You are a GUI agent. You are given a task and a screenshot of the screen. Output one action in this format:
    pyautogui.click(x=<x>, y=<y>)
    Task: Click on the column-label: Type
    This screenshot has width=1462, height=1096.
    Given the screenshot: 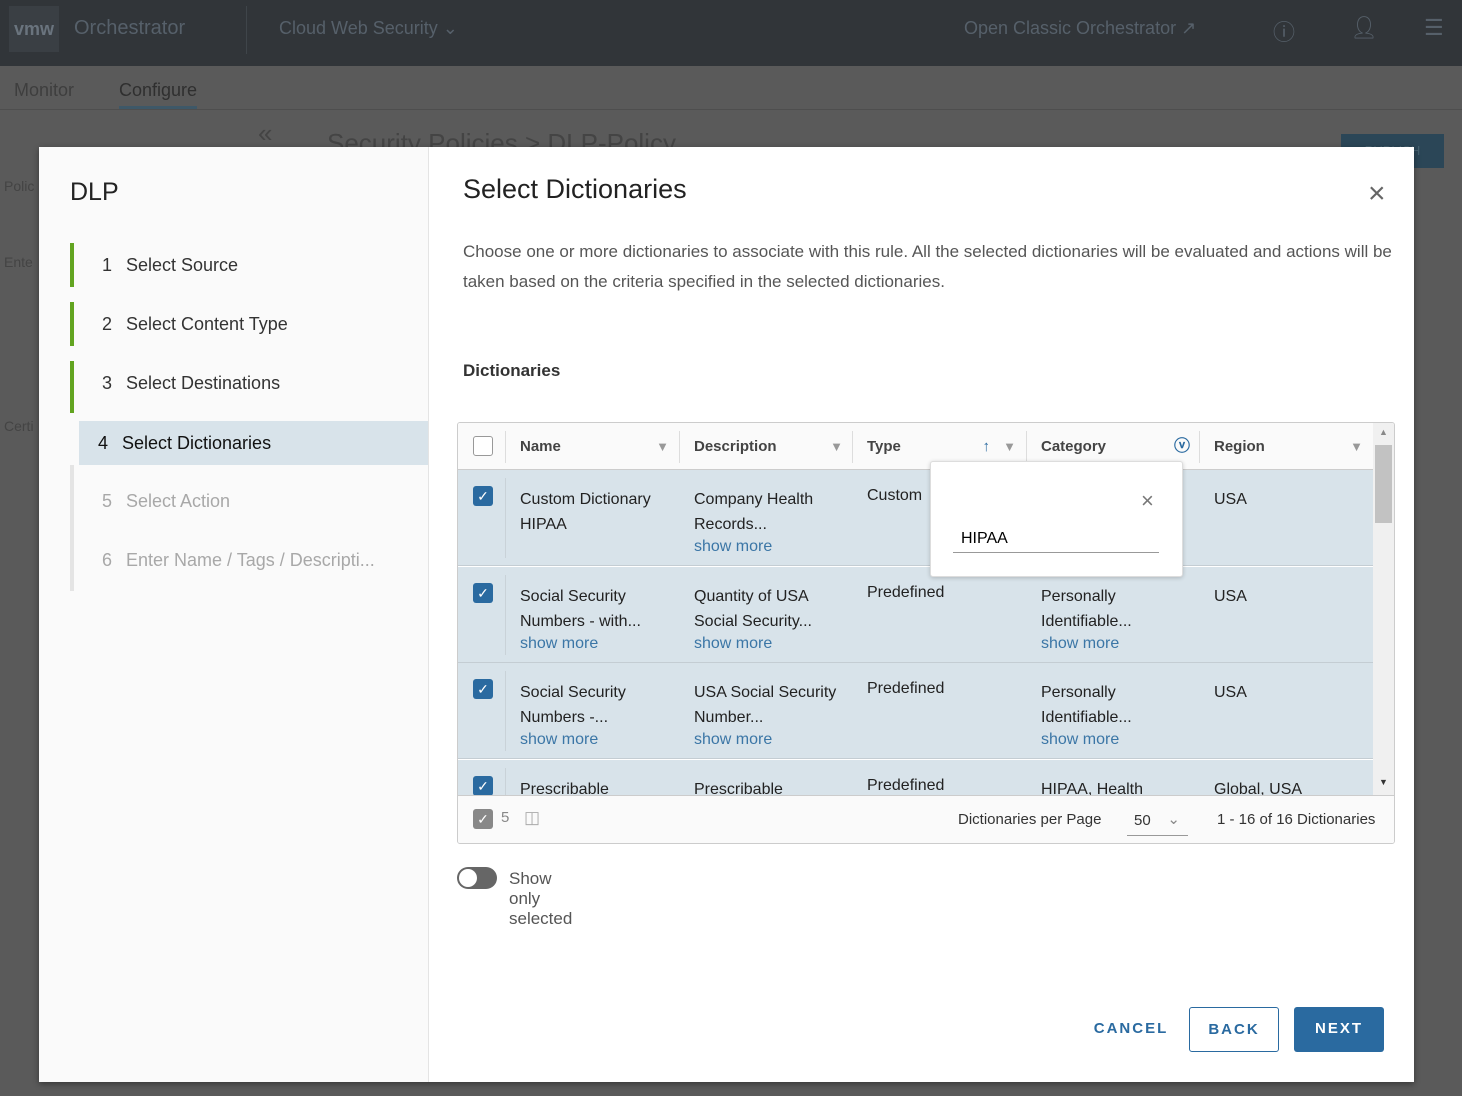 What is the action you would take?
    pyautogui.click(x=884, y=446)
    